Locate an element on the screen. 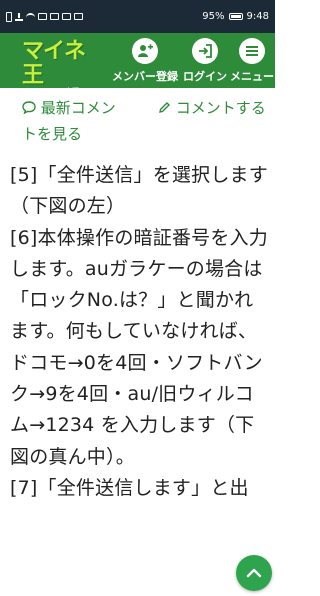 This screenshot has width=320, height=596. menu-button: メニュー is located at coordinates (252, 60).